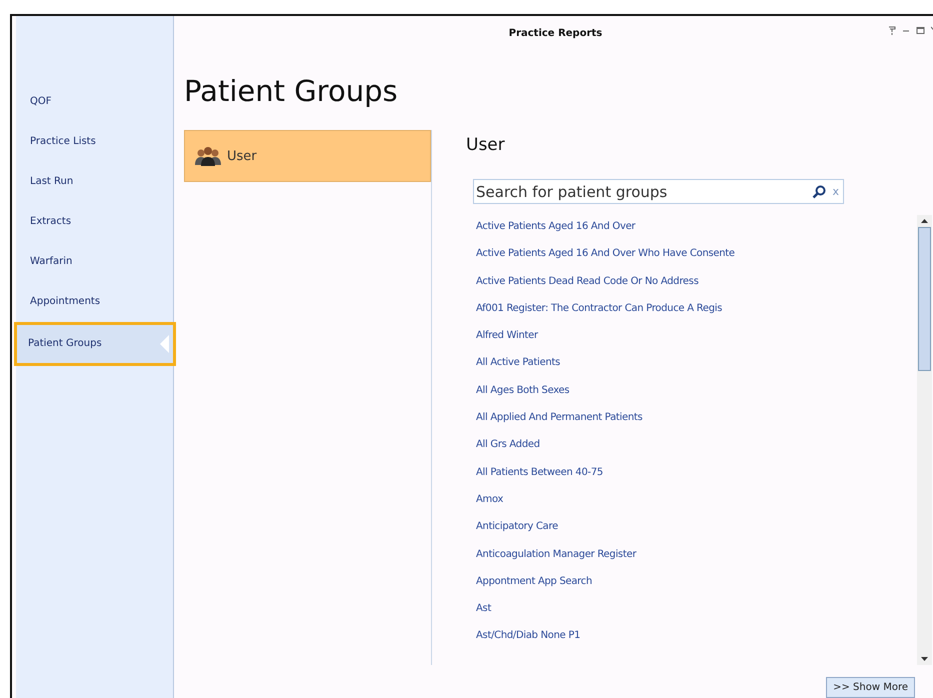 The height and width of the screenshot is (698, 933). What do you see at coordinates (696, 234) in the screenshot?
I see `patient-group-link: Active Patients Aged 16 And Over` at bounding box center [696, 234].